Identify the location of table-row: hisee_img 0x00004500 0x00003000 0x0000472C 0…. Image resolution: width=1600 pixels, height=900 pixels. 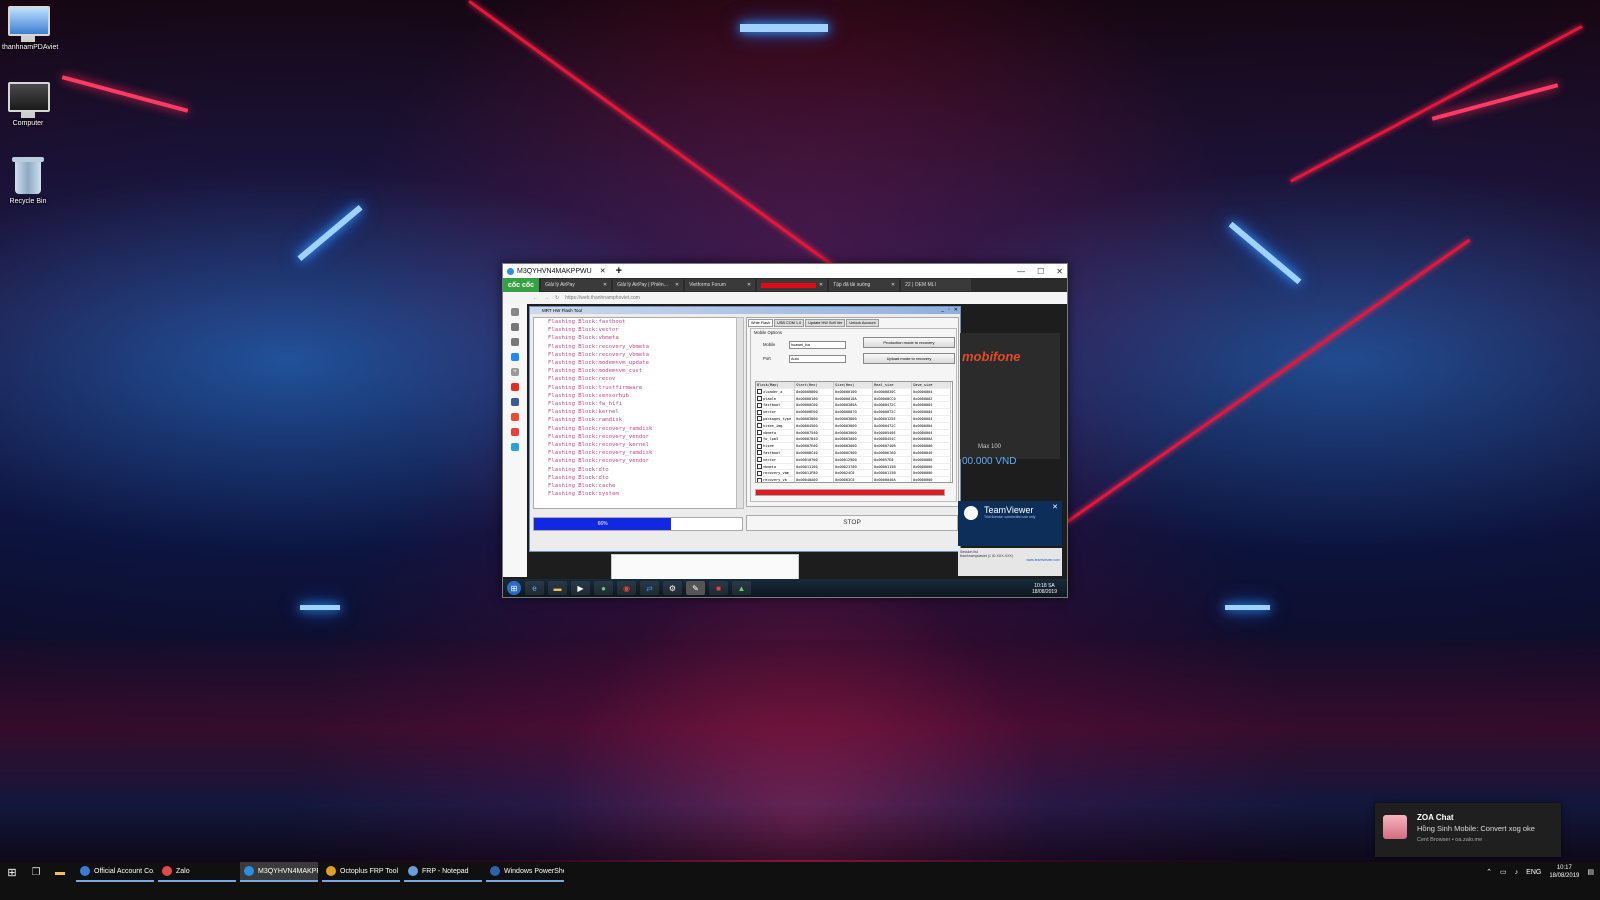
(854, 426).